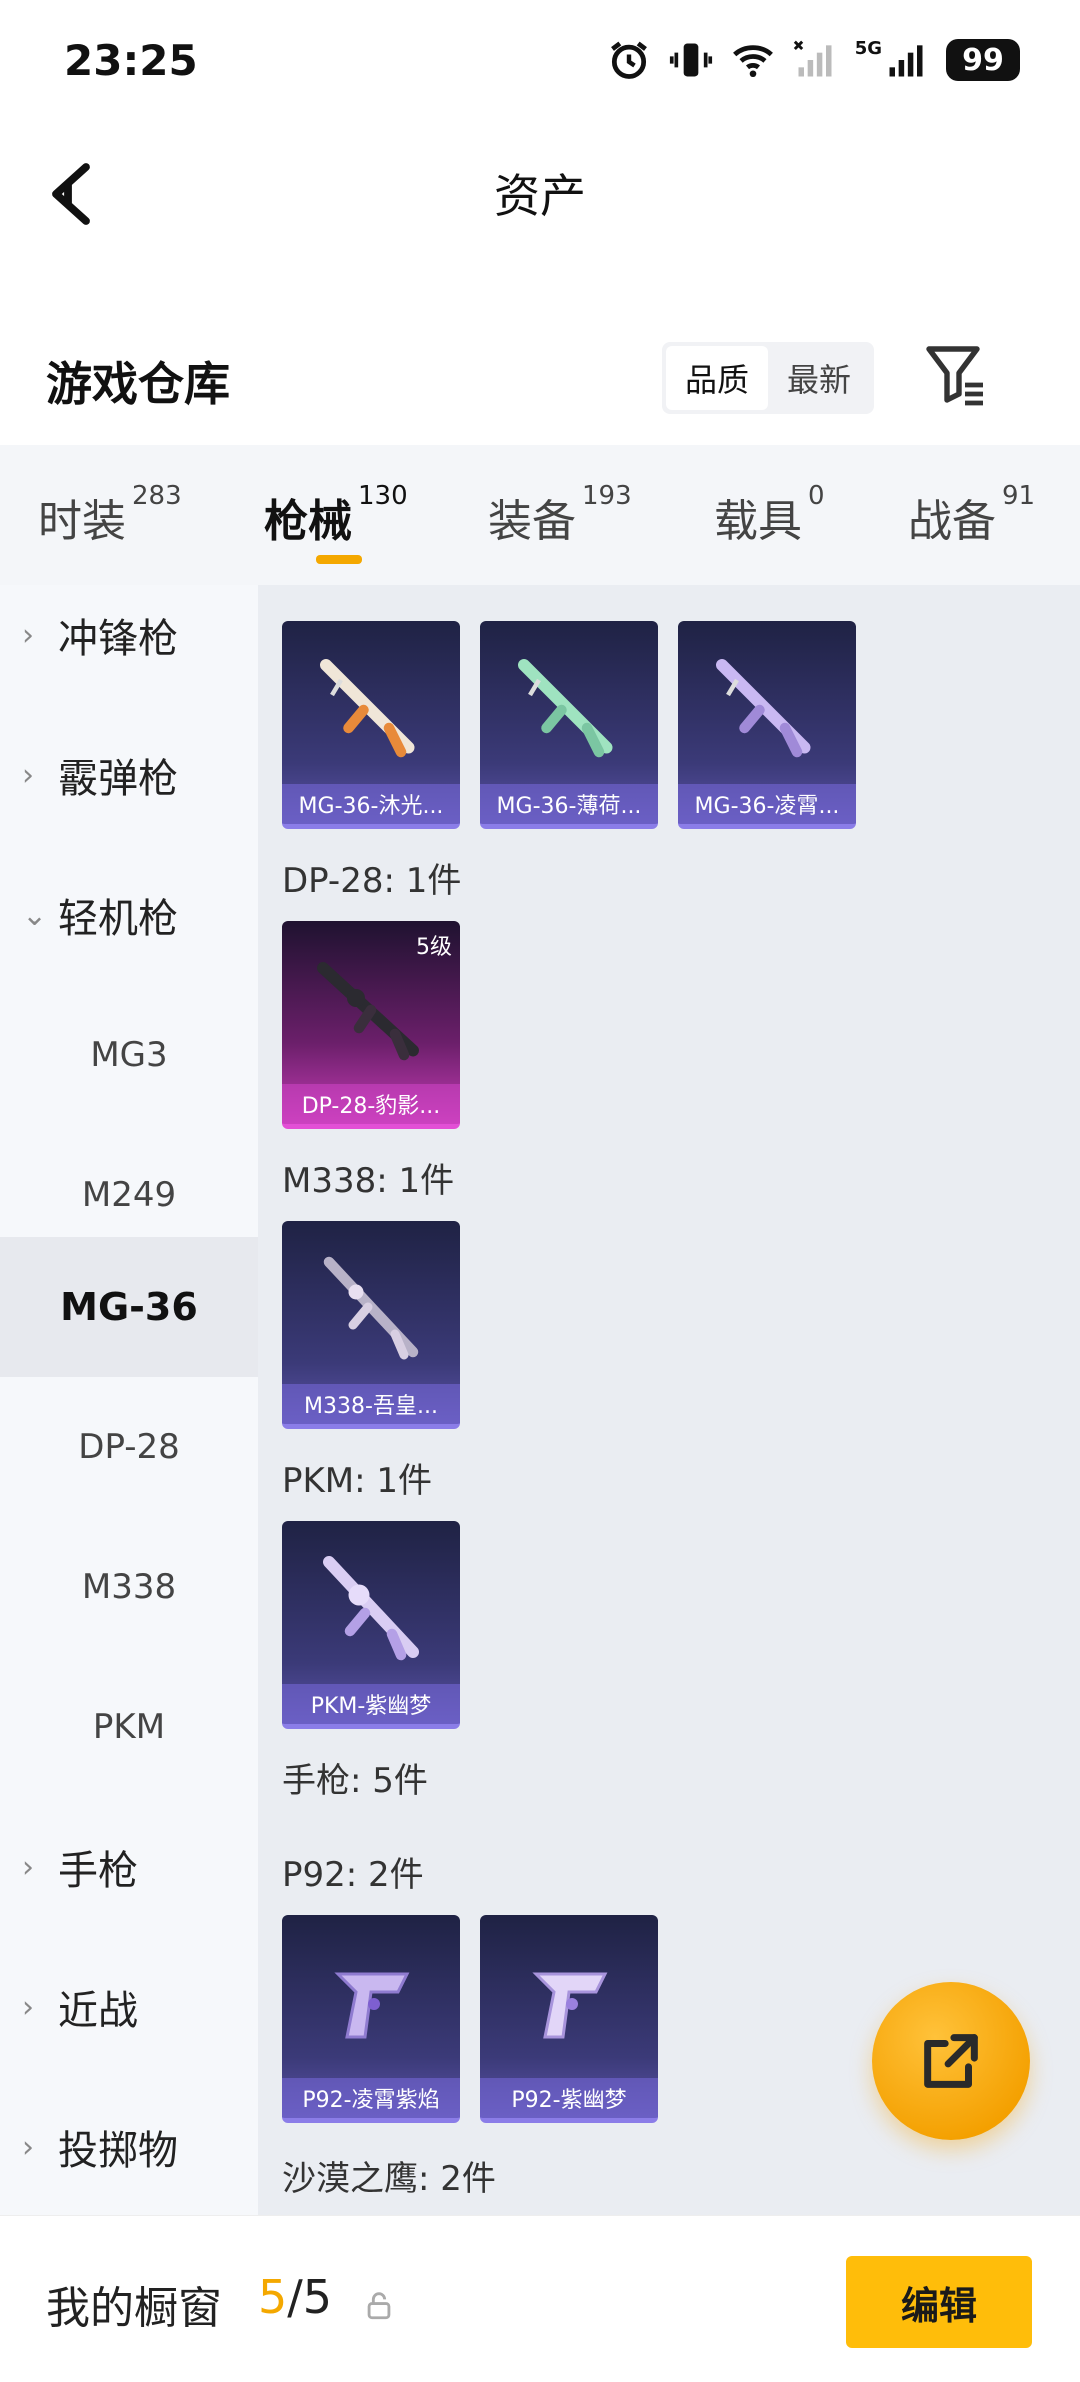 This screenshot has width=1080, height=2382. What do you see at coordinates (569, 2098) in the screenshot?
I see `item-label: P92-紫幽梦` at bounding box center [569, 2098].